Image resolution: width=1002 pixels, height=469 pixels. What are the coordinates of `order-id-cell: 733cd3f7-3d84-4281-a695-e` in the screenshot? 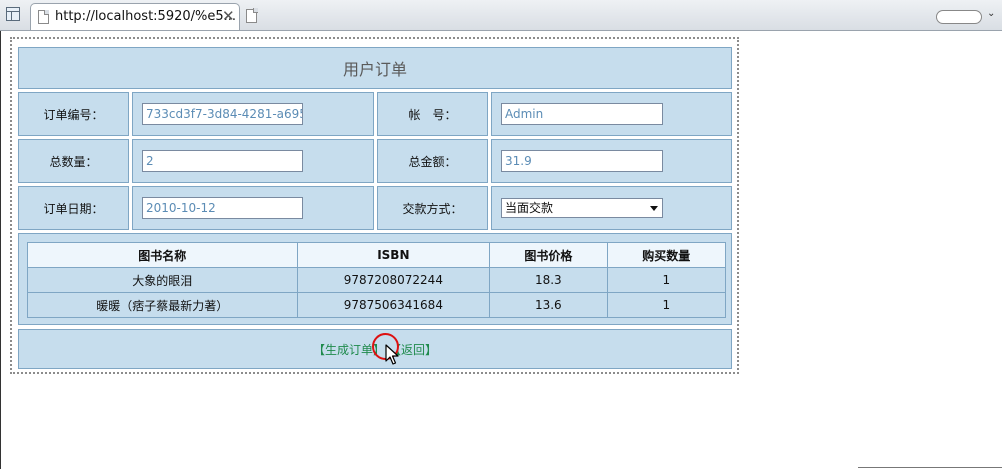 It's located at (253, 114).